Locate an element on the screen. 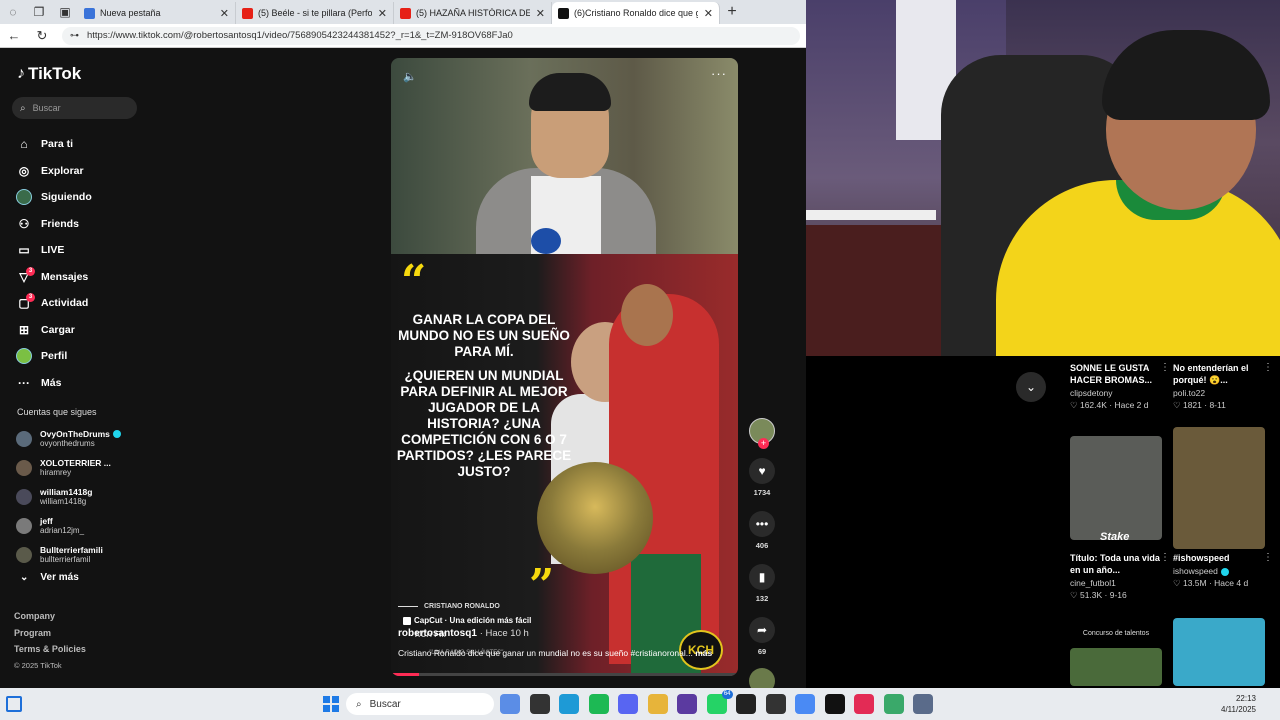 The width and height of the screenshot is (1280, 720). sidebar-item-cargar: ⊞ Cargar is located at coordinates (54, 330).